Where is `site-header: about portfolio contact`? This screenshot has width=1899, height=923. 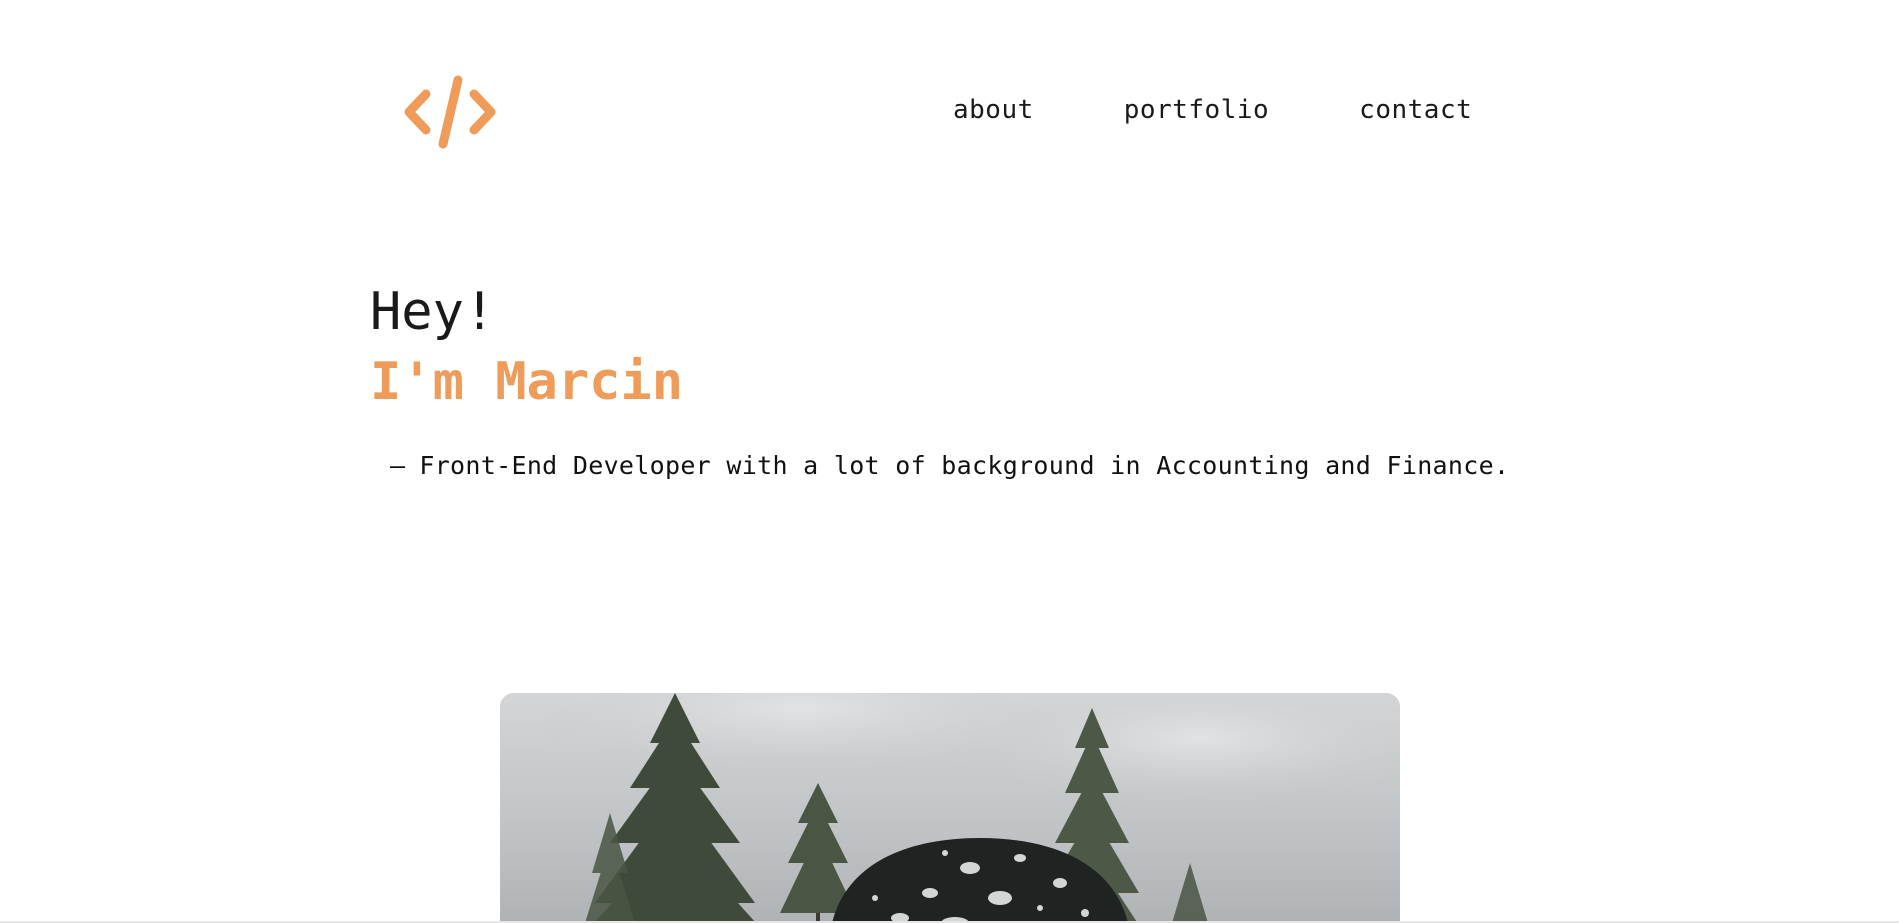 site-header: about portfolio contact is located at coordinates (935, 110).